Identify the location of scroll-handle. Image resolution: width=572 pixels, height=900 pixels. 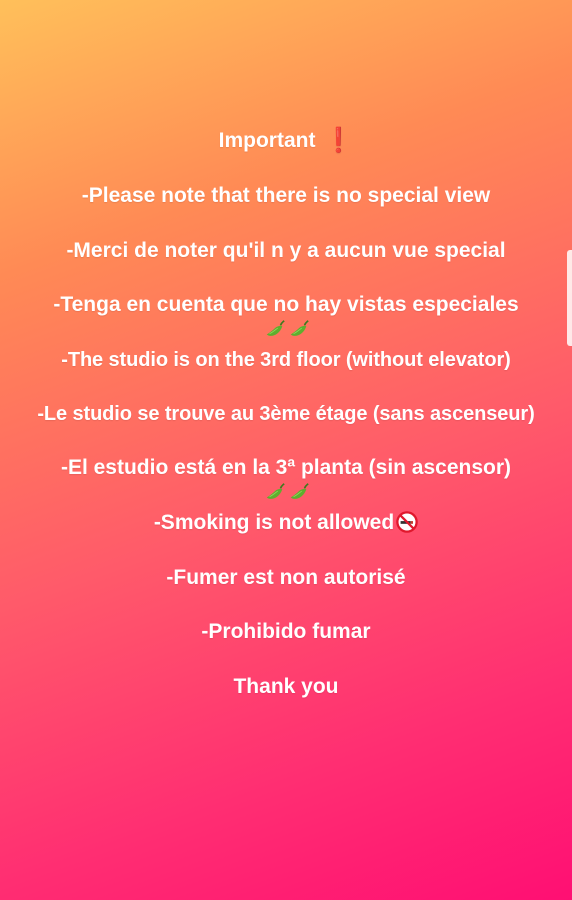
(569, 298).